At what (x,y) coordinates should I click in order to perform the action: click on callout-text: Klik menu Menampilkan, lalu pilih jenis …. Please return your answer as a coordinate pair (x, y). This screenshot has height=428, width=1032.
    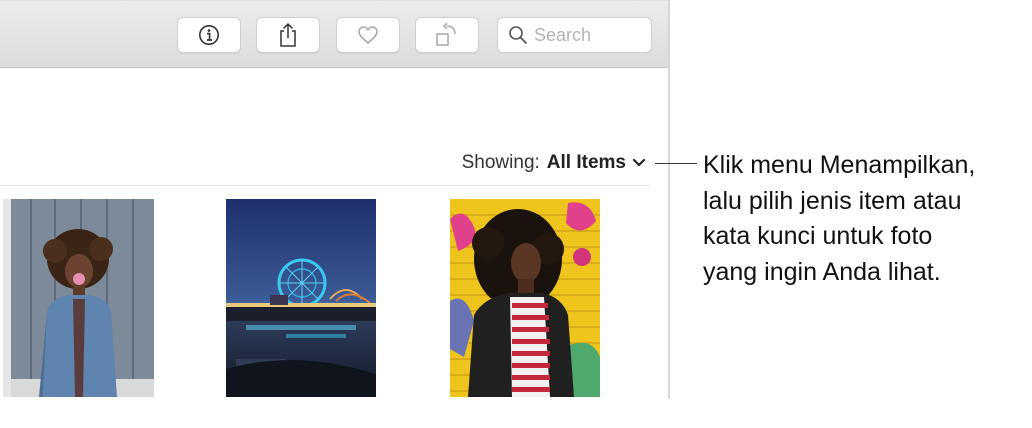
    Looking at the image, I should click on (867, 219).